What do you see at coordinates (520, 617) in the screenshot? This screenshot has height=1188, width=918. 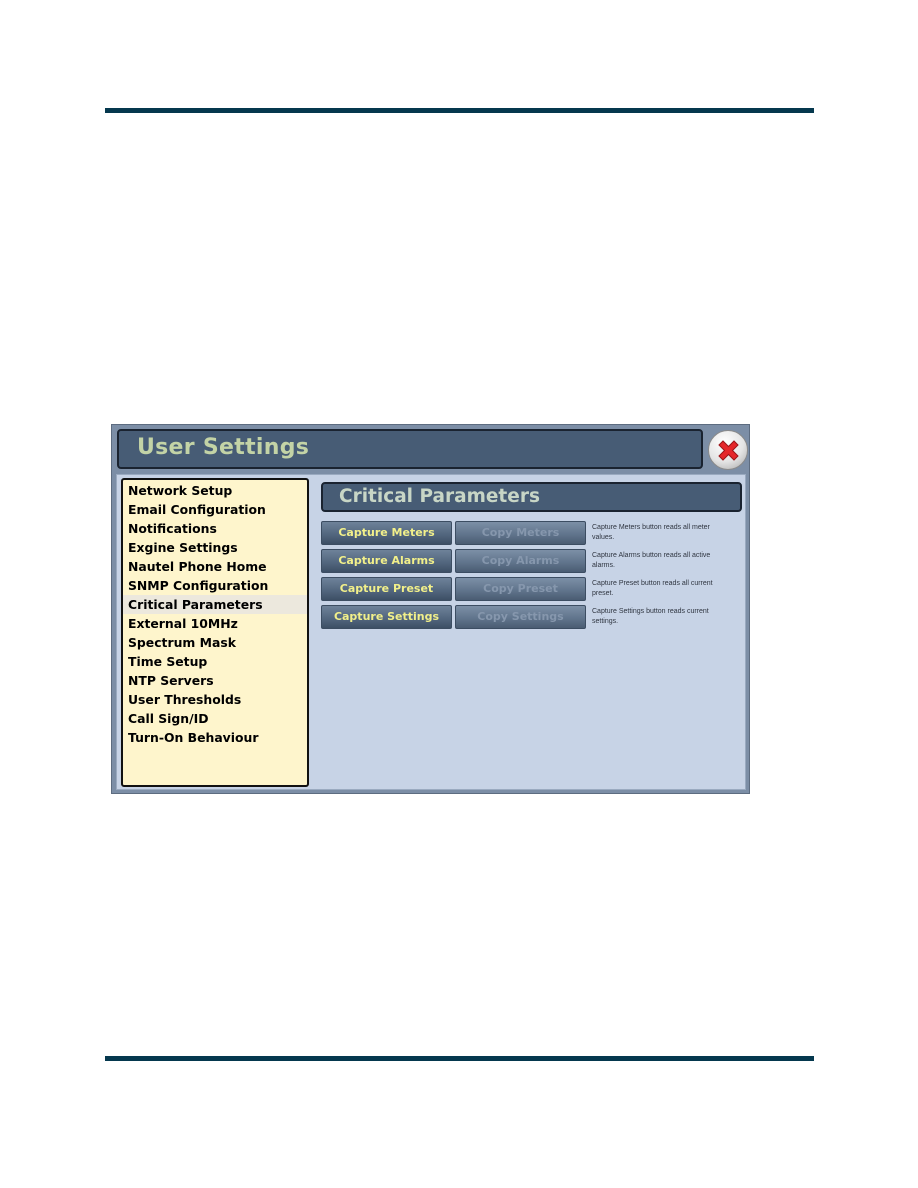 I see `copy-settings-button: Copy Settings` at bounding box center [520, 617].